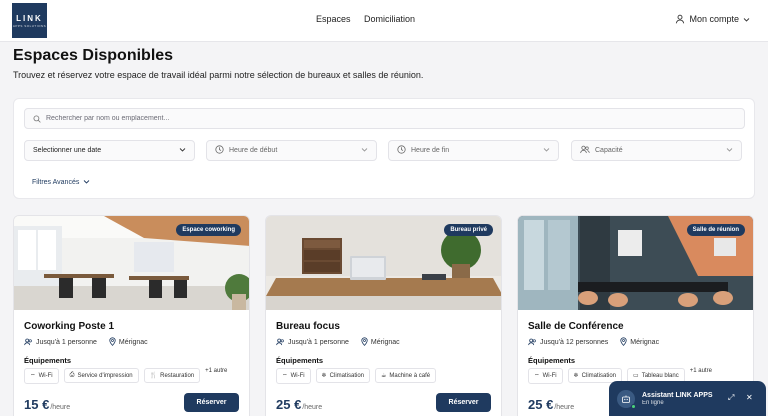 The height and width of the screenshot is (416, 768). I want to click on search-icon, so click(37, 119).